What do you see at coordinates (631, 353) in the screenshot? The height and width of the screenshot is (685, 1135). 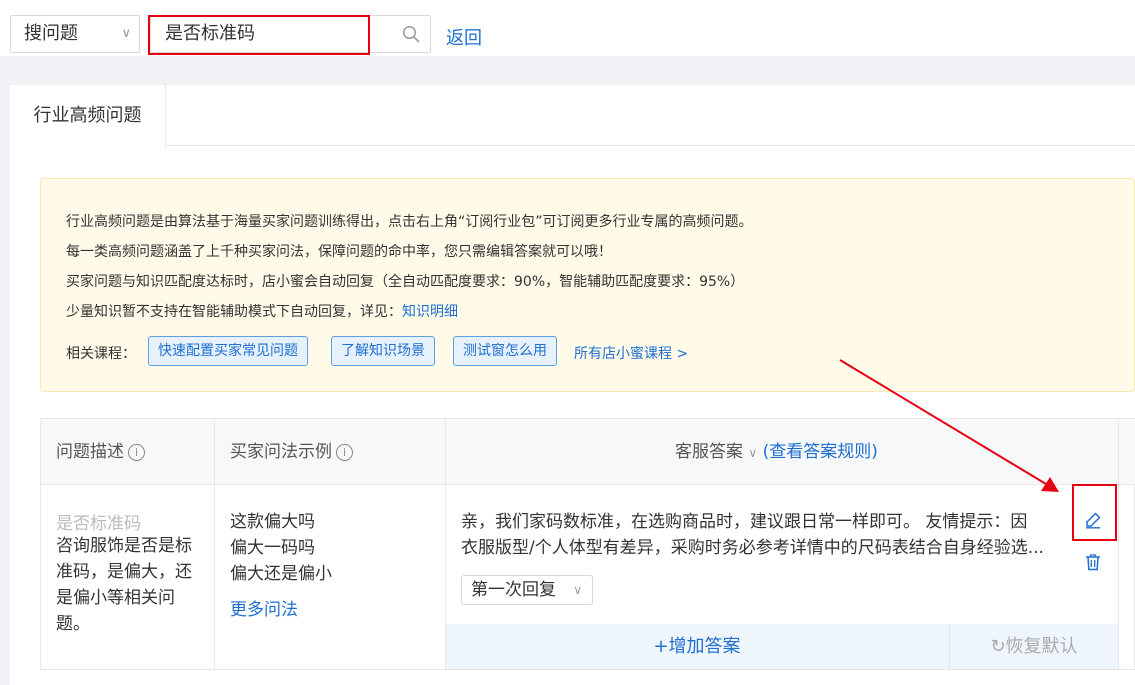 I see `all-courses-link: 所有店小蜜课程 >` at bounding box center [631, 353].